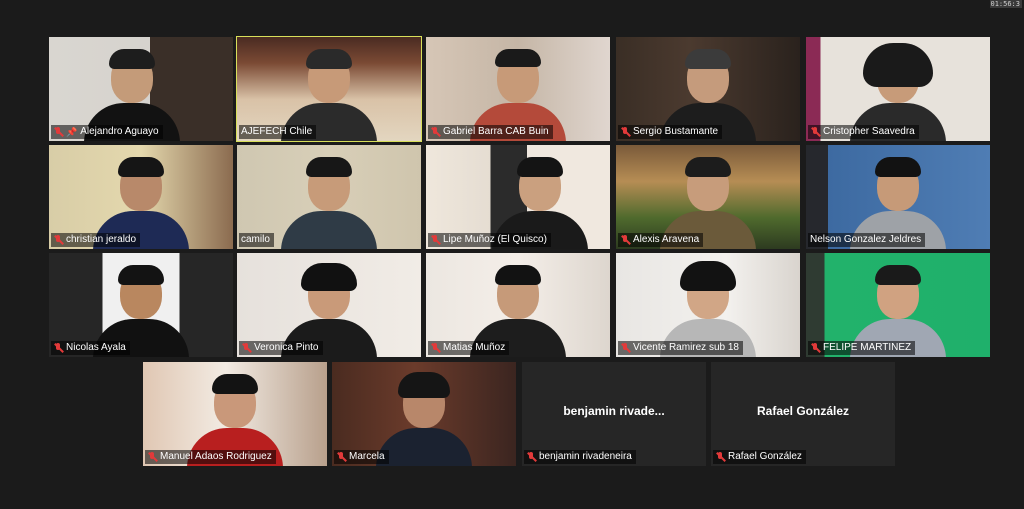  Describe the element at coordinates (585, 456) in the screenshot. I see `participant-name: benjamin rivadeneira` at that location.